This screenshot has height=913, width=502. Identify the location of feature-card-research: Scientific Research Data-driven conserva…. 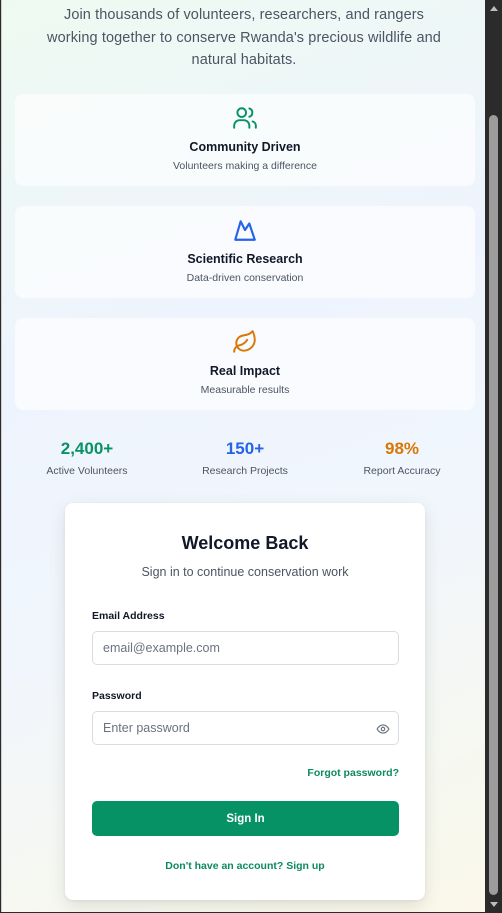
(245, 252).